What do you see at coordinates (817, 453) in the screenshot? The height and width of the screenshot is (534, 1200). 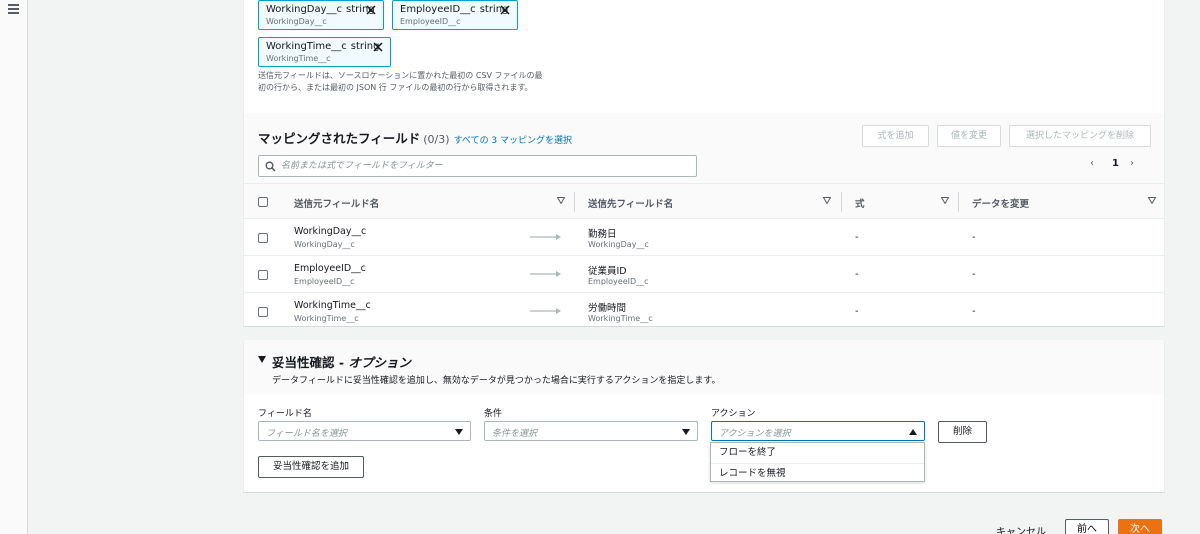 I see `option-end-flow: フローを終了` at bounding box center [817, 453].